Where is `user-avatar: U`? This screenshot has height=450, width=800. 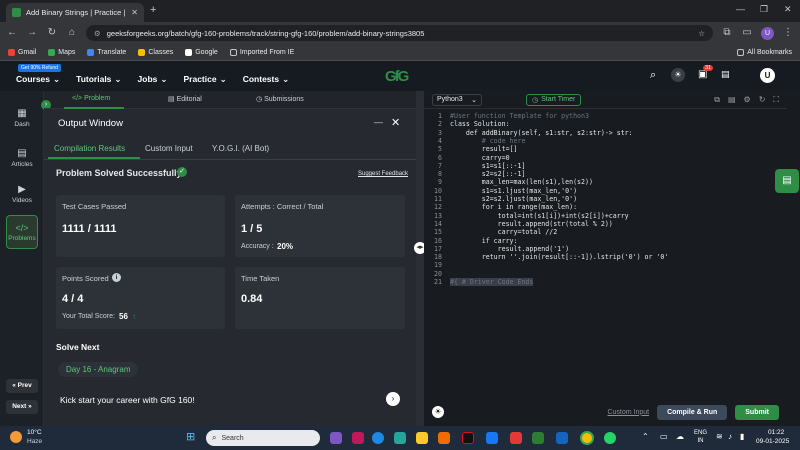 user-avatar: U is located at coordinates (767, 75).